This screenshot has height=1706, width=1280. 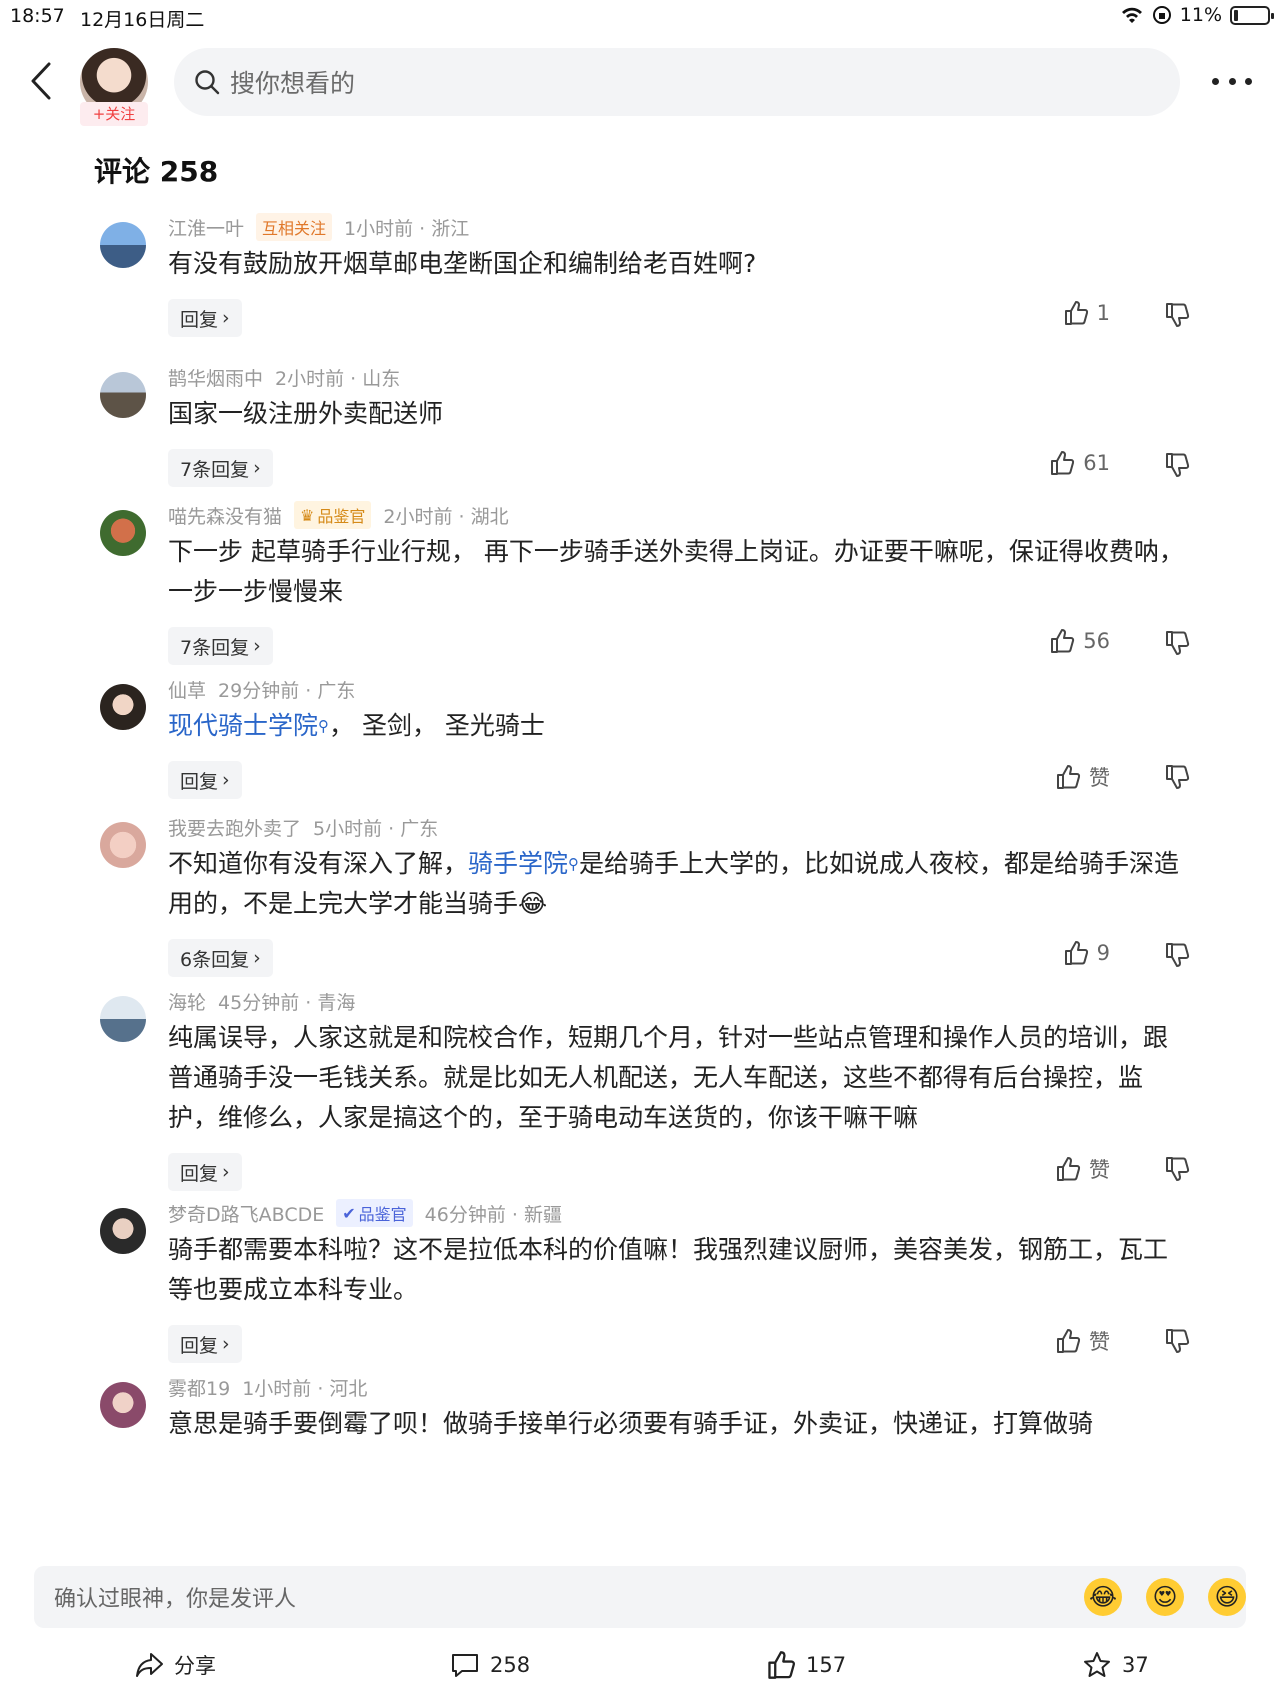 I want to click on top-nav: +关注 搜你想看的, so click(x=640, y=84).